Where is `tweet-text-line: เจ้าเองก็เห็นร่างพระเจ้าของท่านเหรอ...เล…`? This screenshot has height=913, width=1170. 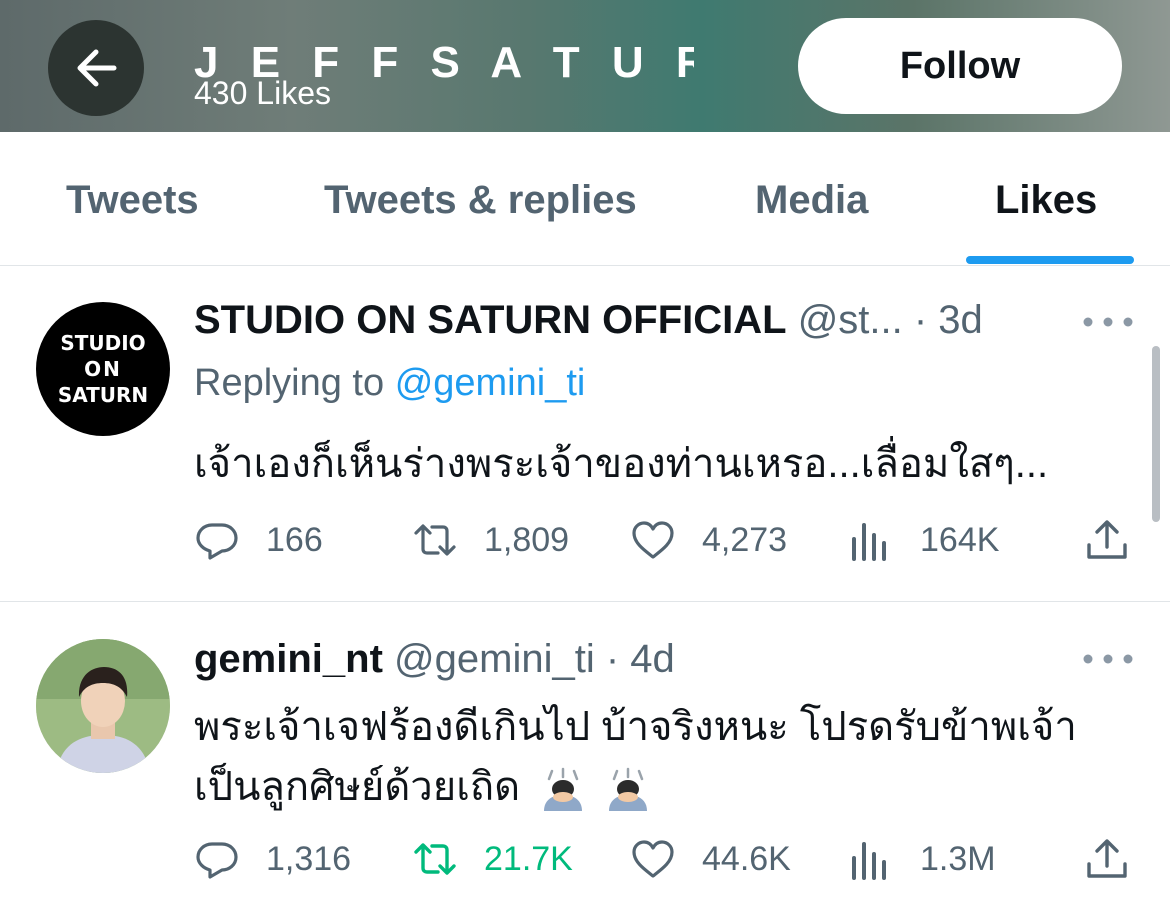 tweet-text-line: เจ้าเองก็เห็นร่างพระเจ้าของท่านเหรอ...เล… is located at coordinates (621, 464).